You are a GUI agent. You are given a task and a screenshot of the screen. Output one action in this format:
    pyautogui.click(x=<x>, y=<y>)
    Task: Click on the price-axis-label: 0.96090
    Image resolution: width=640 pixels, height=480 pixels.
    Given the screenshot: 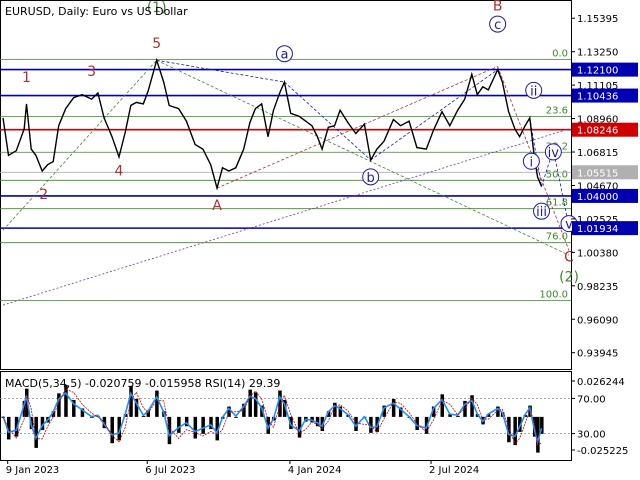 What is the action you would take?
    pyautogui.click(x=597, y=320)
    